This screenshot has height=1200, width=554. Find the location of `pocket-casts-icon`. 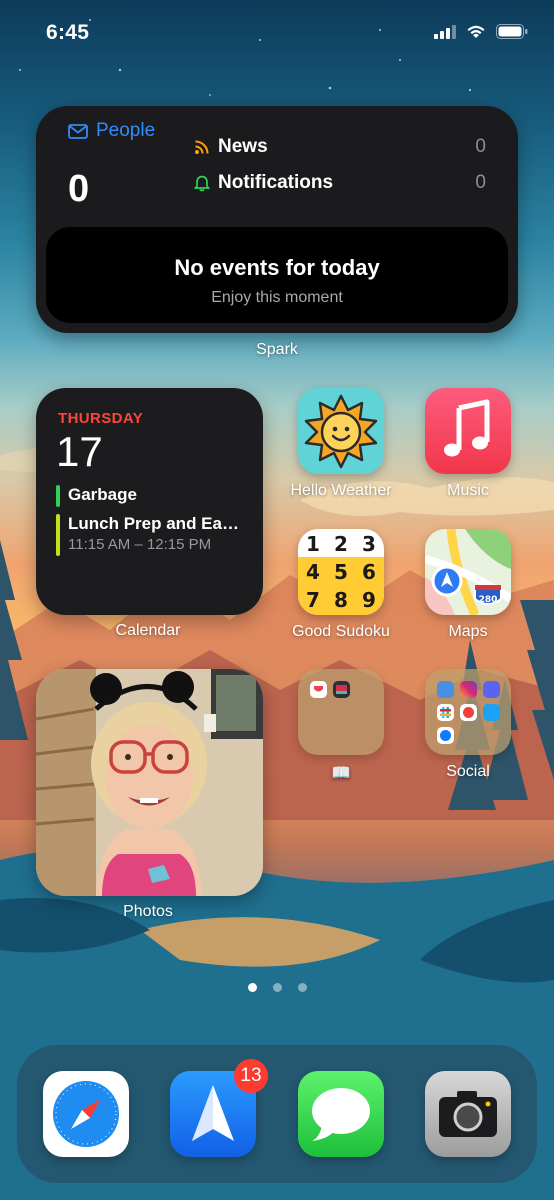

pocket-casts-icon is located at coordinates (468, 712).